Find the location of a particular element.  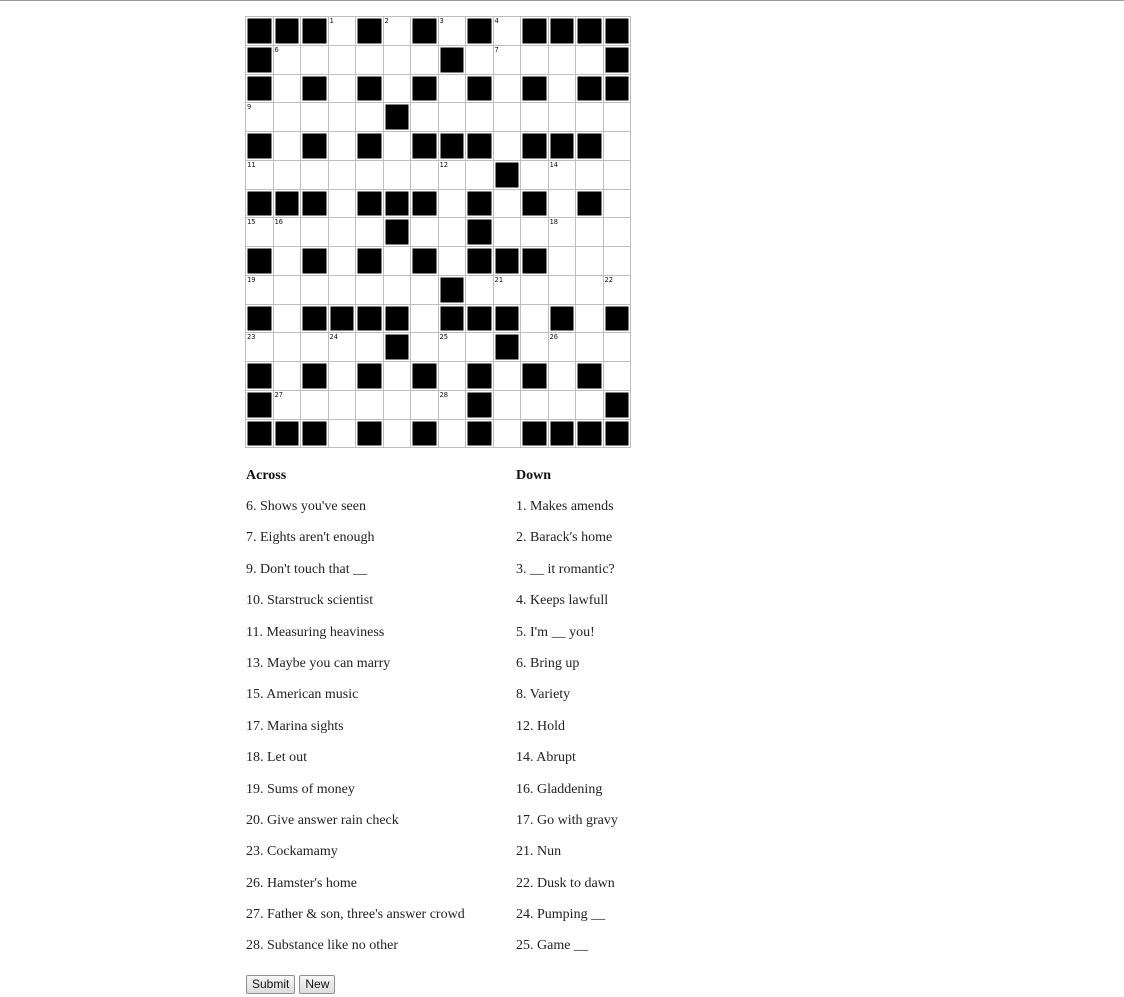

across-clue: 6. Shows you've seen is located at coordinates (376, 513).